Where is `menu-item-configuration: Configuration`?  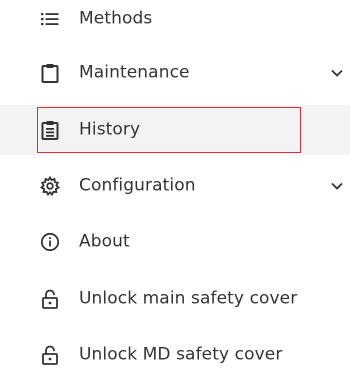 menu-item-configuration: Configuration is located at coordinates (175, 186).